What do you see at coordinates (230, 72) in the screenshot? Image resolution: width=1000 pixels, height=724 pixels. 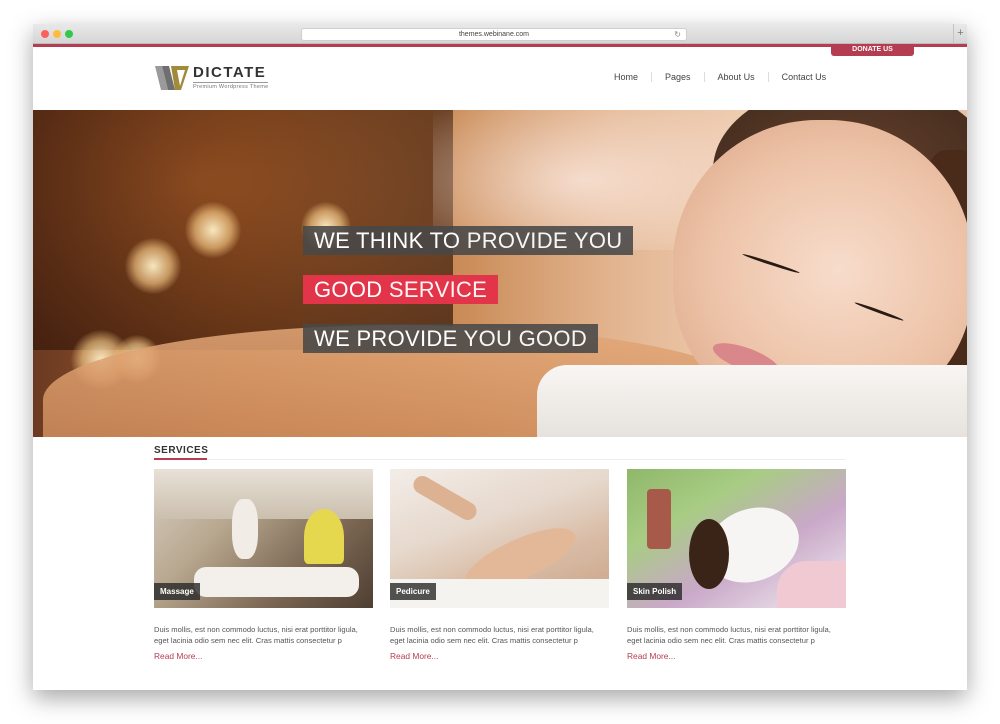 I see `logo-name: DICTATE` at bounding box center [230, 72].